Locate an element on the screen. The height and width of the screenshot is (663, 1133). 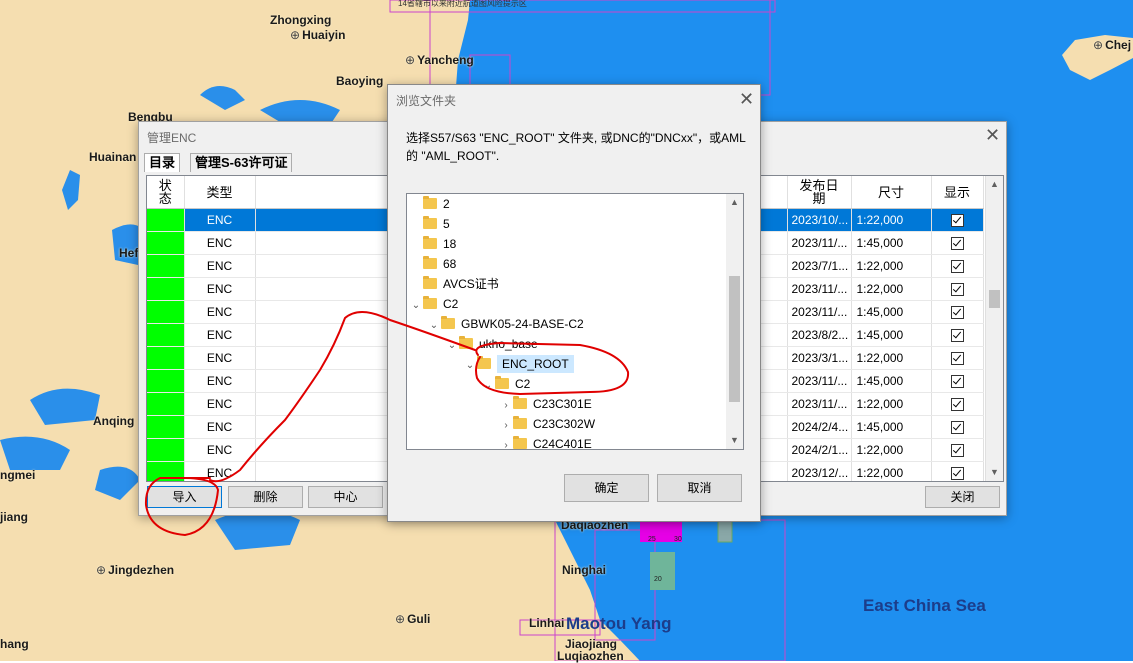
column-header-type: 类型 is located at coordinates (220, 192).